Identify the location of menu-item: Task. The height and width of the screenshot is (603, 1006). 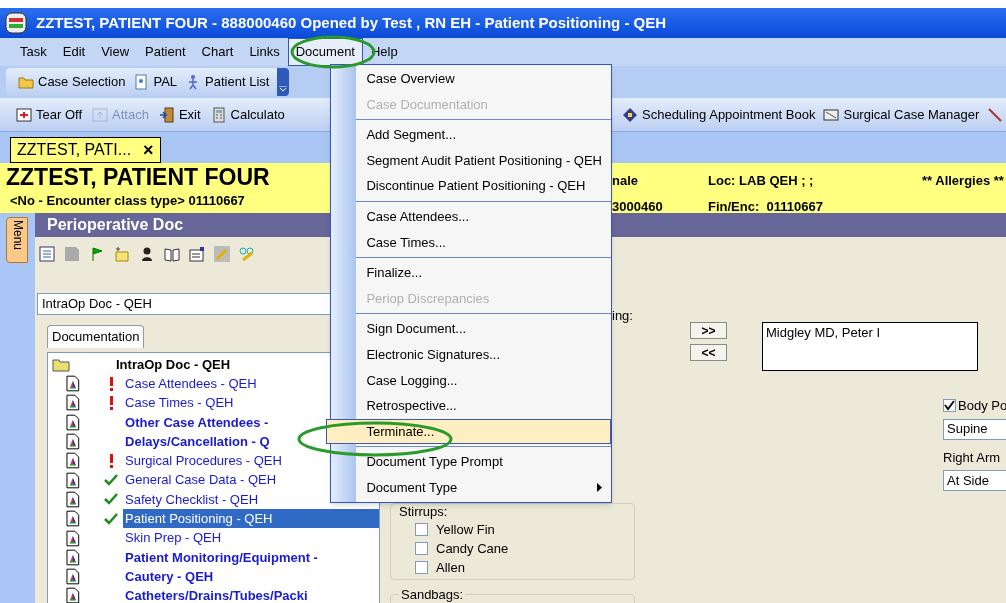
(33, 52).